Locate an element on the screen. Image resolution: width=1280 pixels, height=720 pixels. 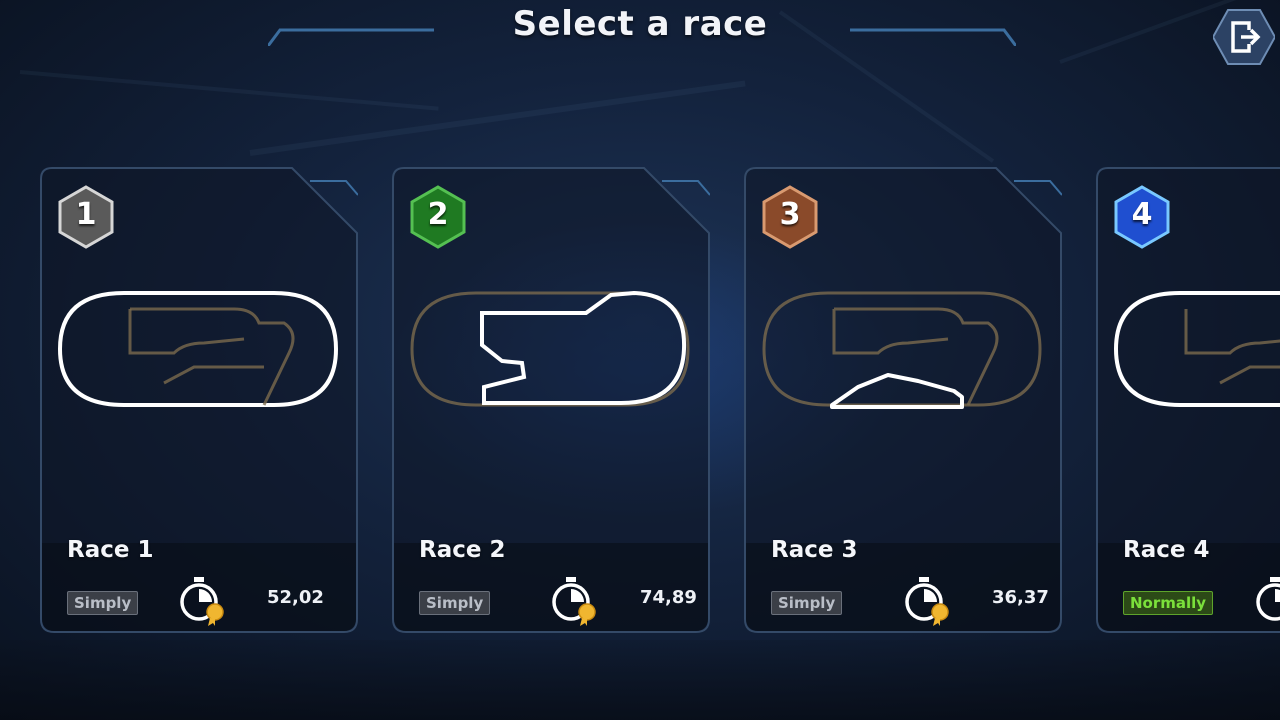
race-number-badge: 2 is located at coordinates (438, 217).